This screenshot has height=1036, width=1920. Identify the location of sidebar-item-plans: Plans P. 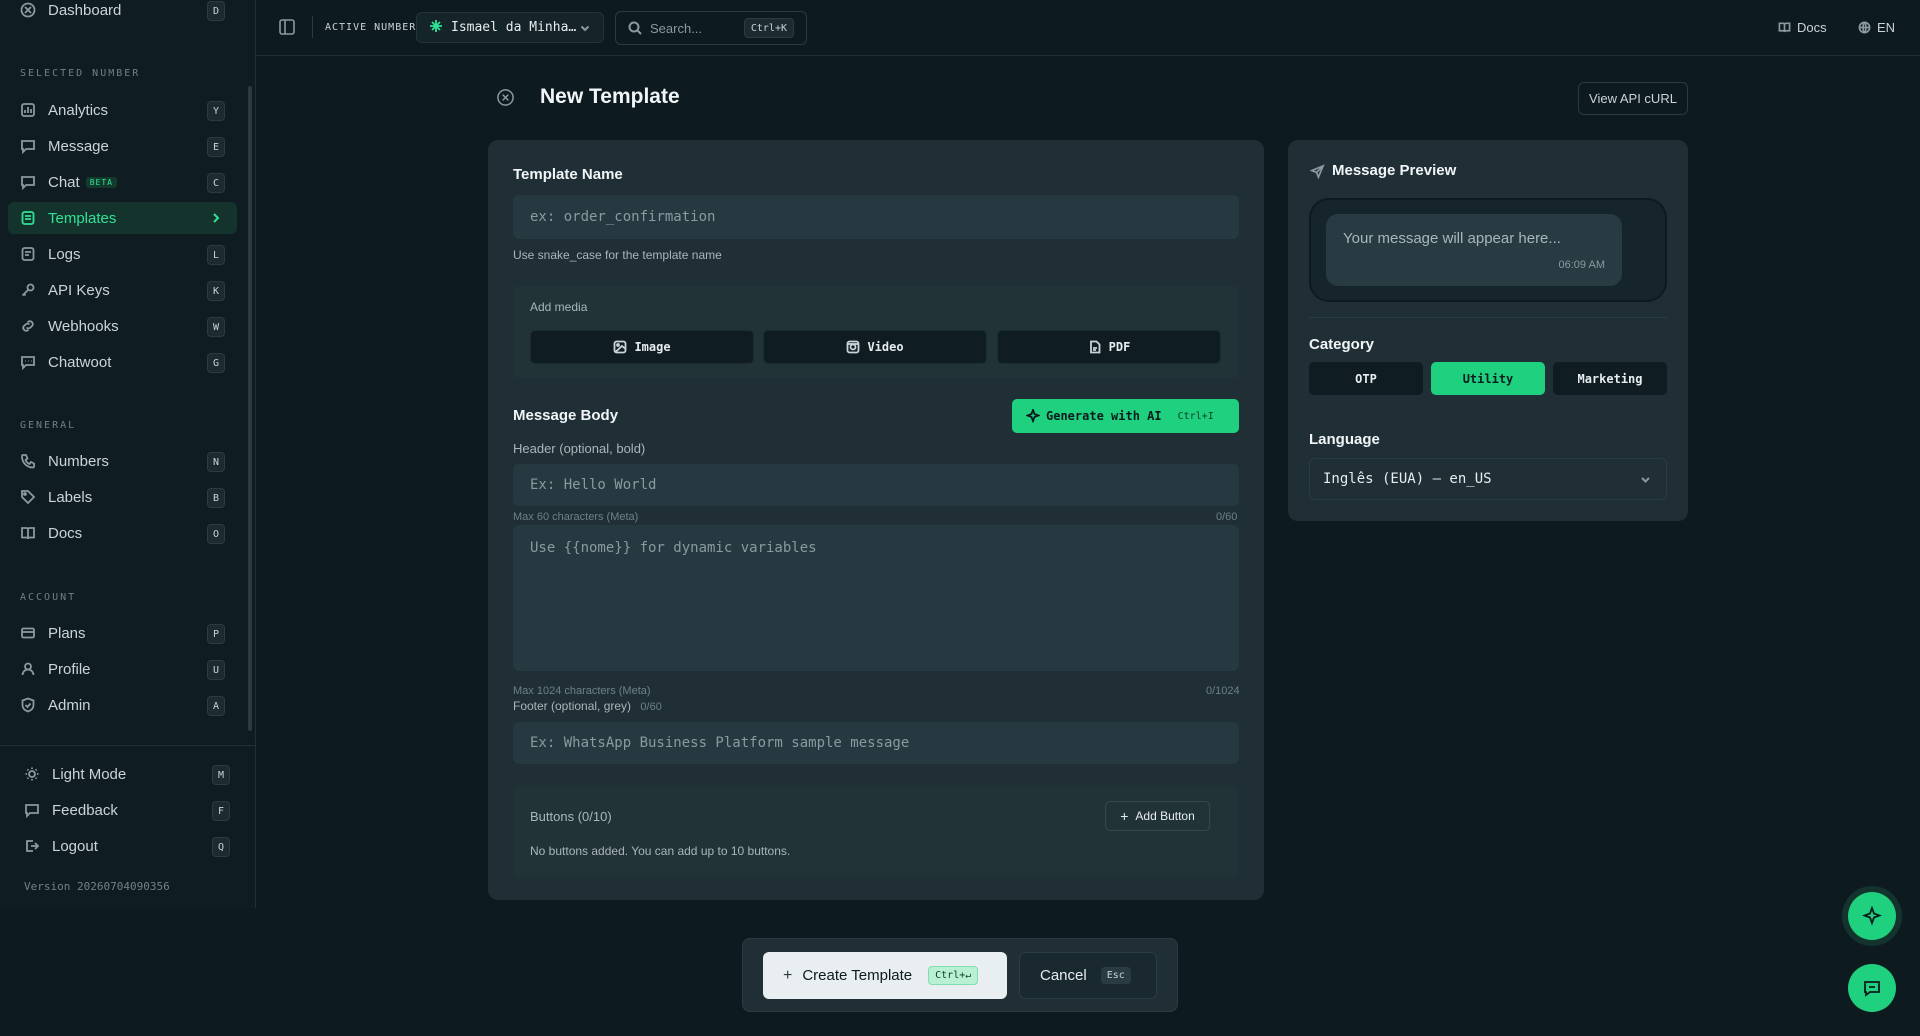
(122, 633).